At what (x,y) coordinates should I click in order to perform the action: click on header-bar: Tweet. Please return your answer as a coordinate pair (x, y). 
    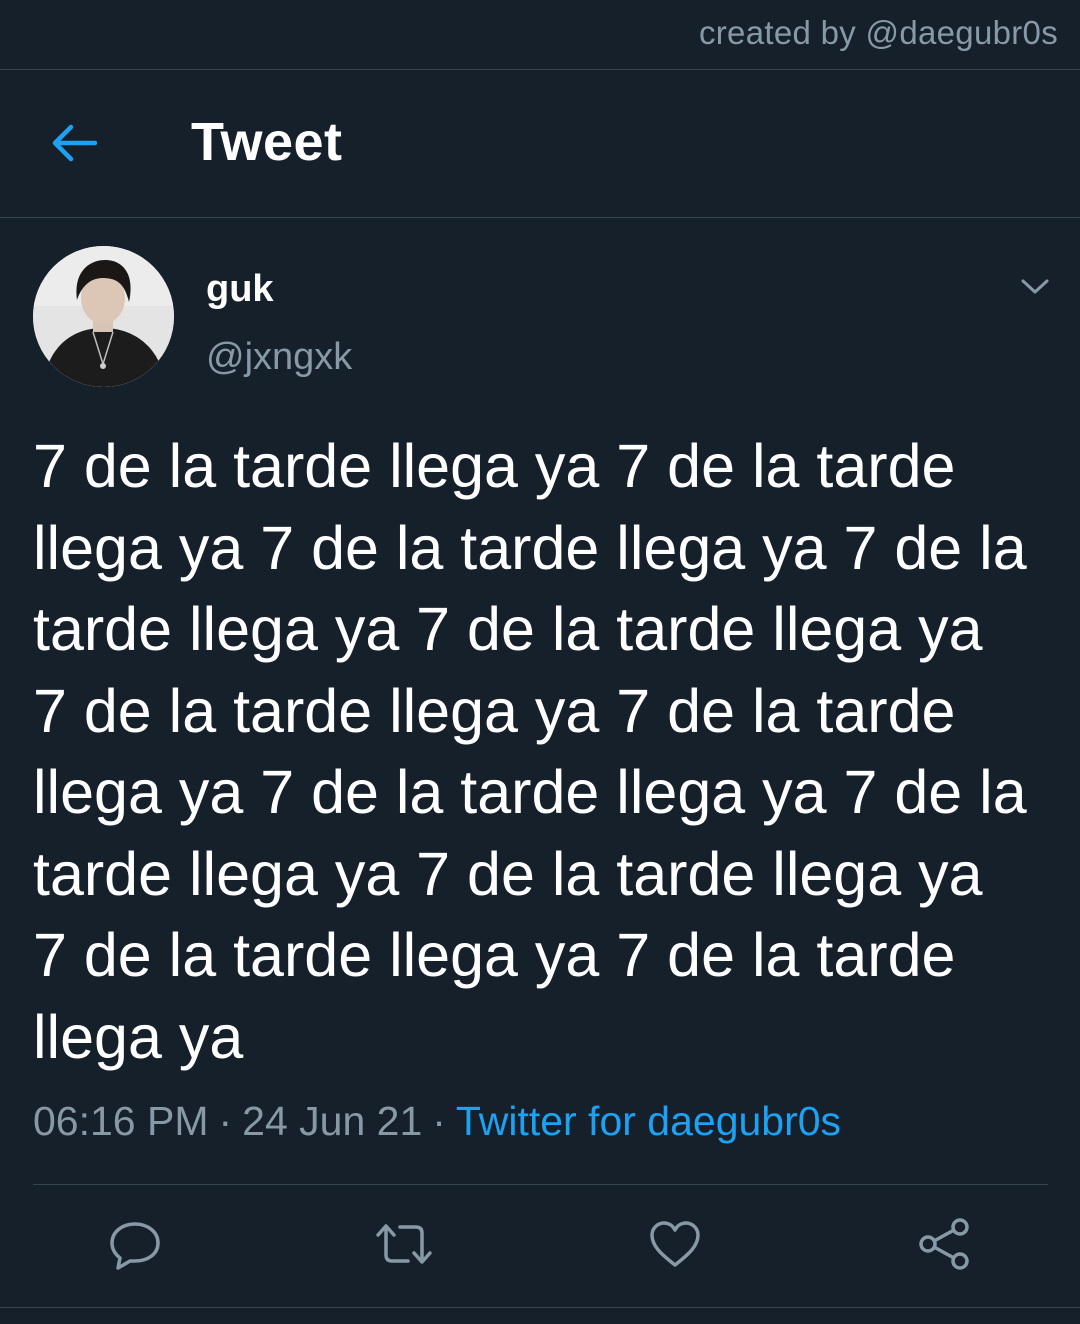
    Looking at the image, I should click on (540, 144).